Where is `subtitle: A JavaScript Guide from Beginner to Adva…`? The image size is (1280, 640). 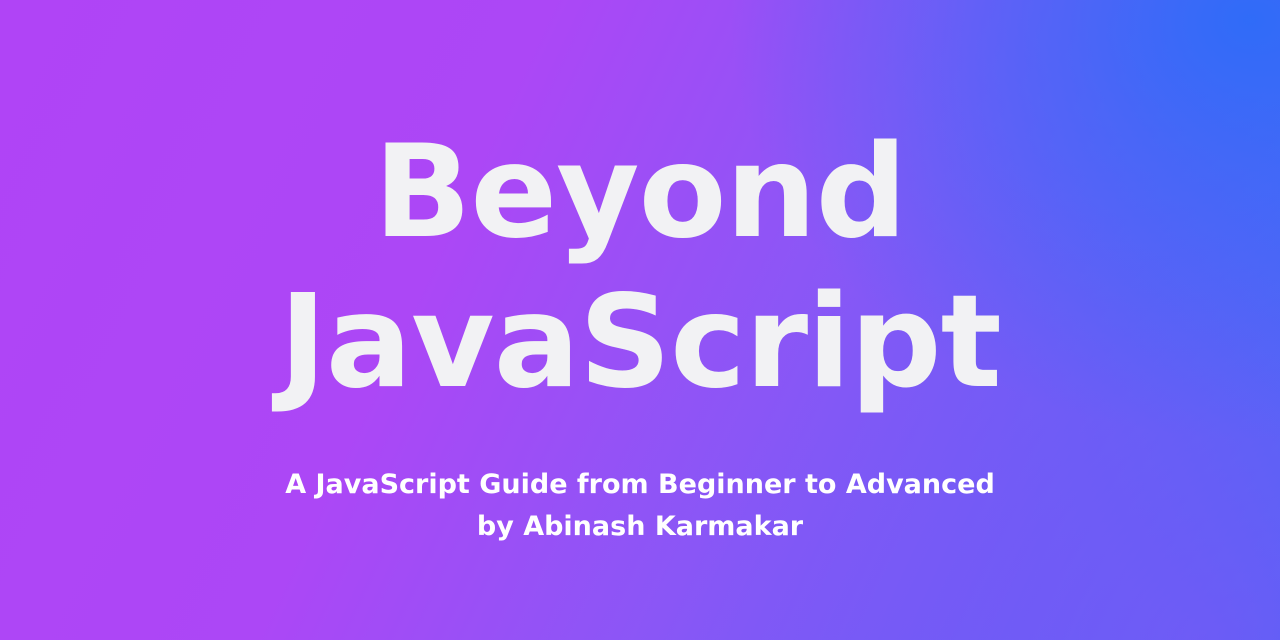 subtitle: A JavaScript Guide from Beginner to Adva… is located at coordinates (640, 484).